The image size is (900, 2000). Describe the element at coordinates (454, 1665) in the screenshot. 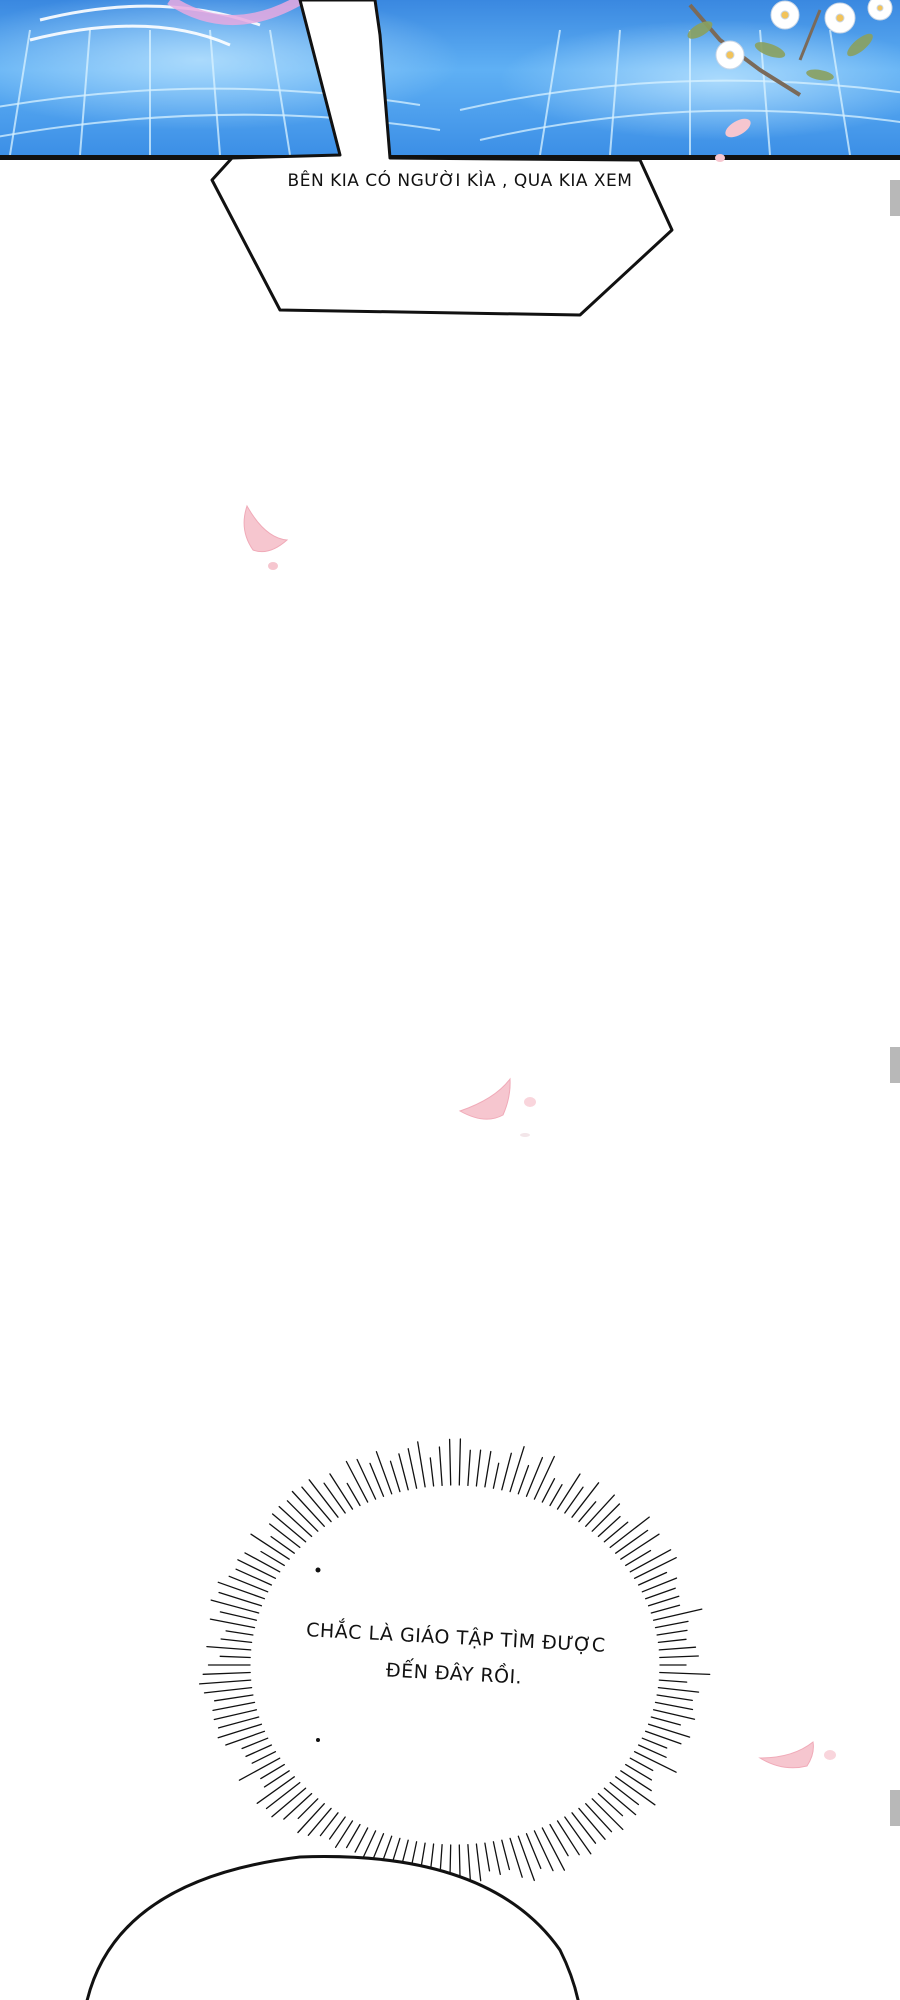

I see `burst-speech-bubble` at that location.